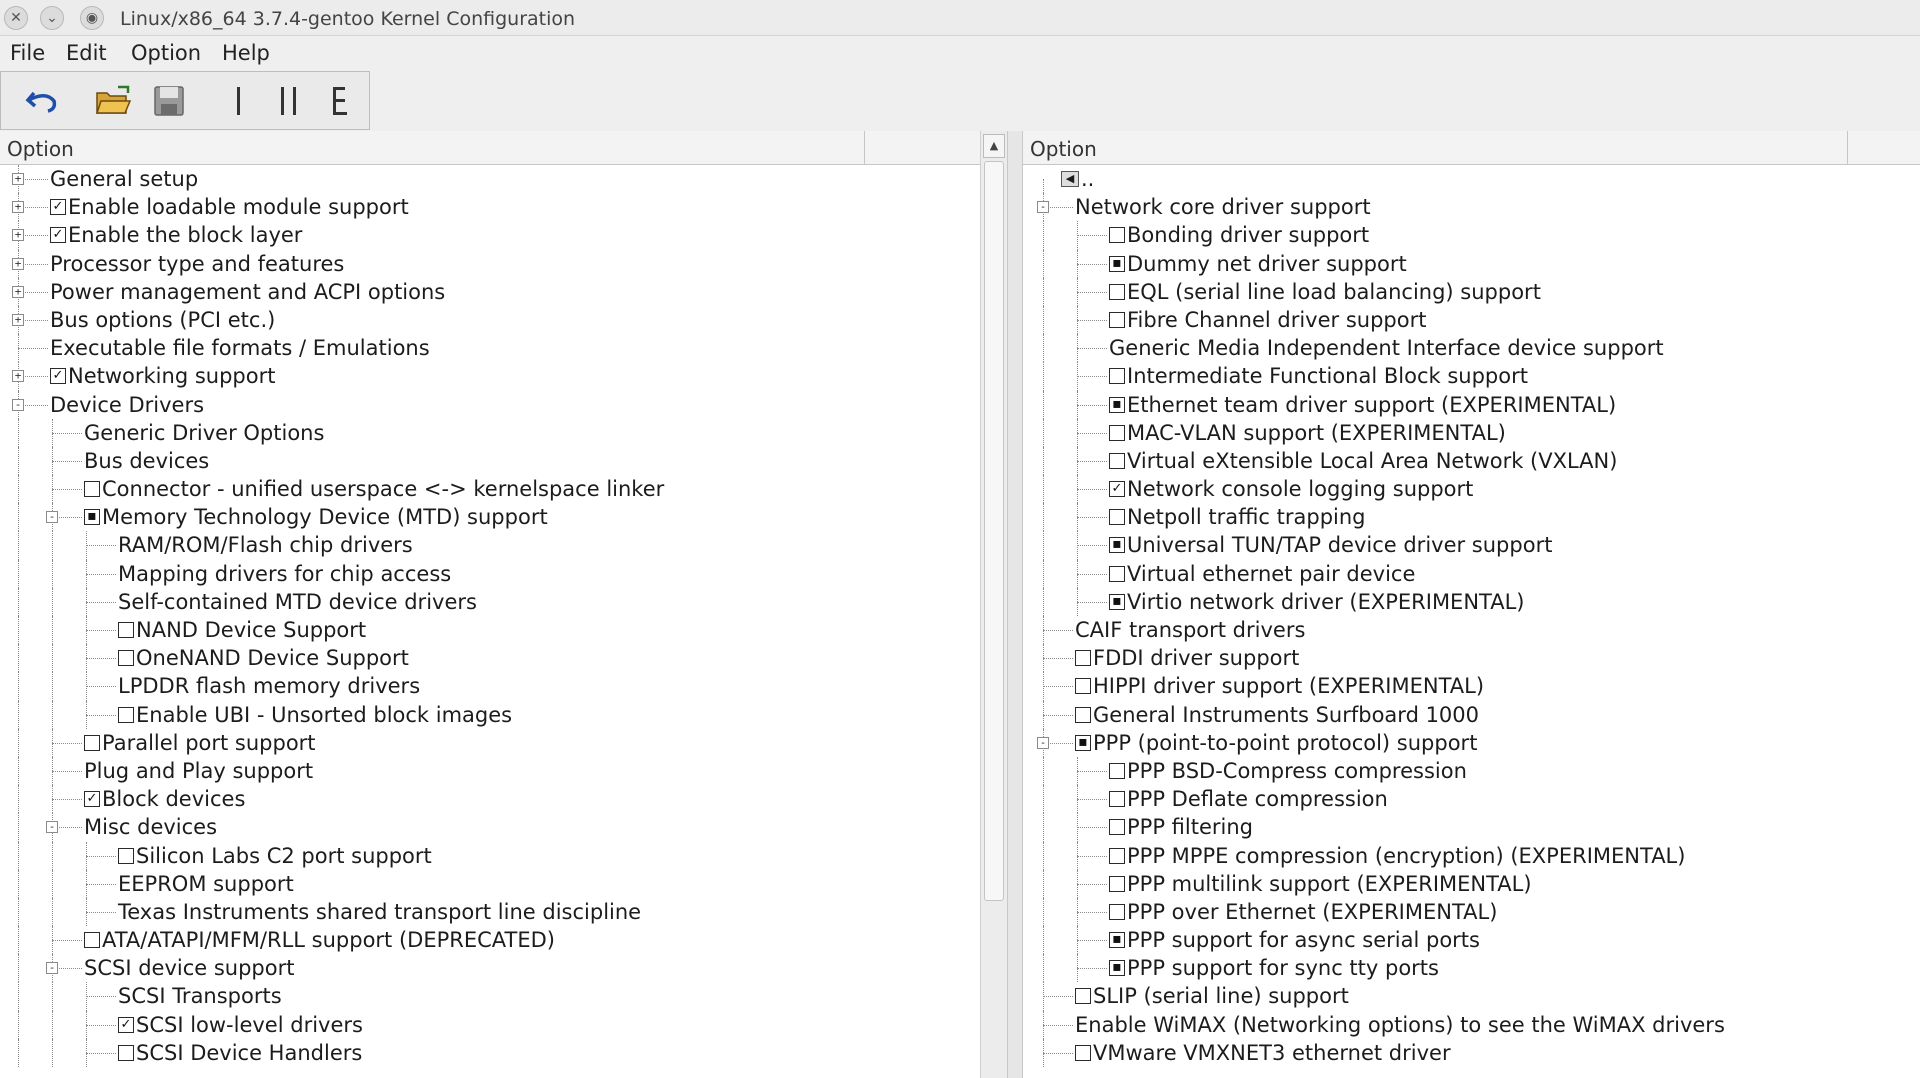  Describe the element at coordinates (503, 658) in the screenshot. I see `tree-row: OneNAND Device Support` at that location.